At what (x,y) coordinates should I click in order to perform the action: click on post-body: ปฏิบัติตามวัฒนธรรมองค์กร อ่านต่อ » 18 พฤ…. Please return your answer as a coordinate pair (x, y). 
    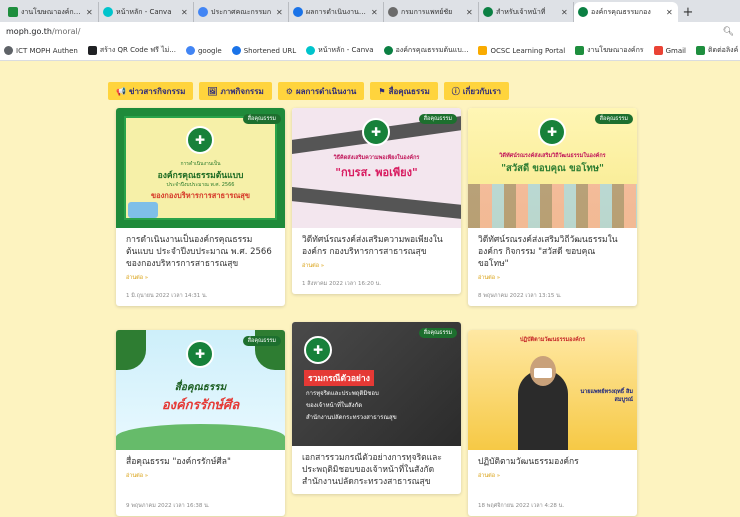
    Looking at the image, I should click on (552, 483).